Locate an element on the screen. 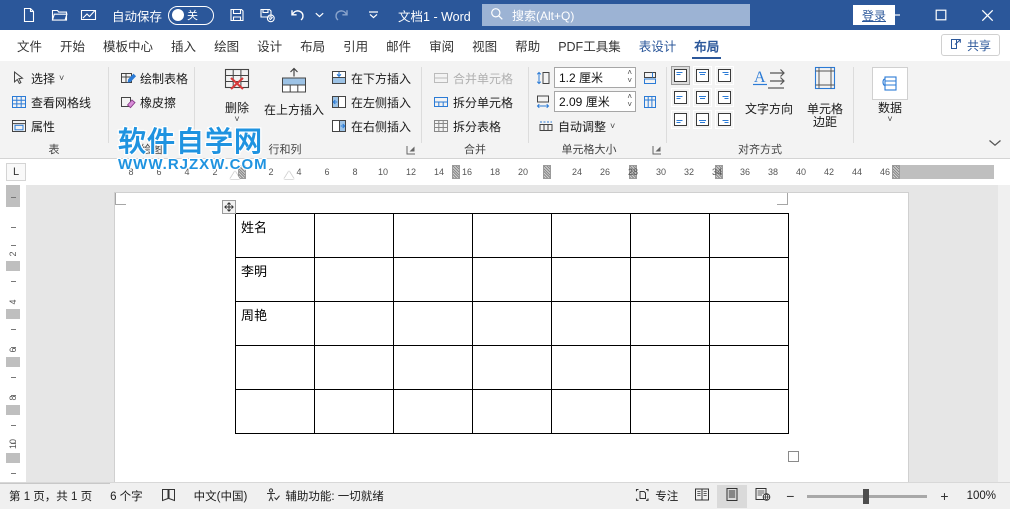 Image resolution: width=1010 pixels, height=509 pixels. draw-table-button: 绘制表格 is located at coordinates (154, 78).